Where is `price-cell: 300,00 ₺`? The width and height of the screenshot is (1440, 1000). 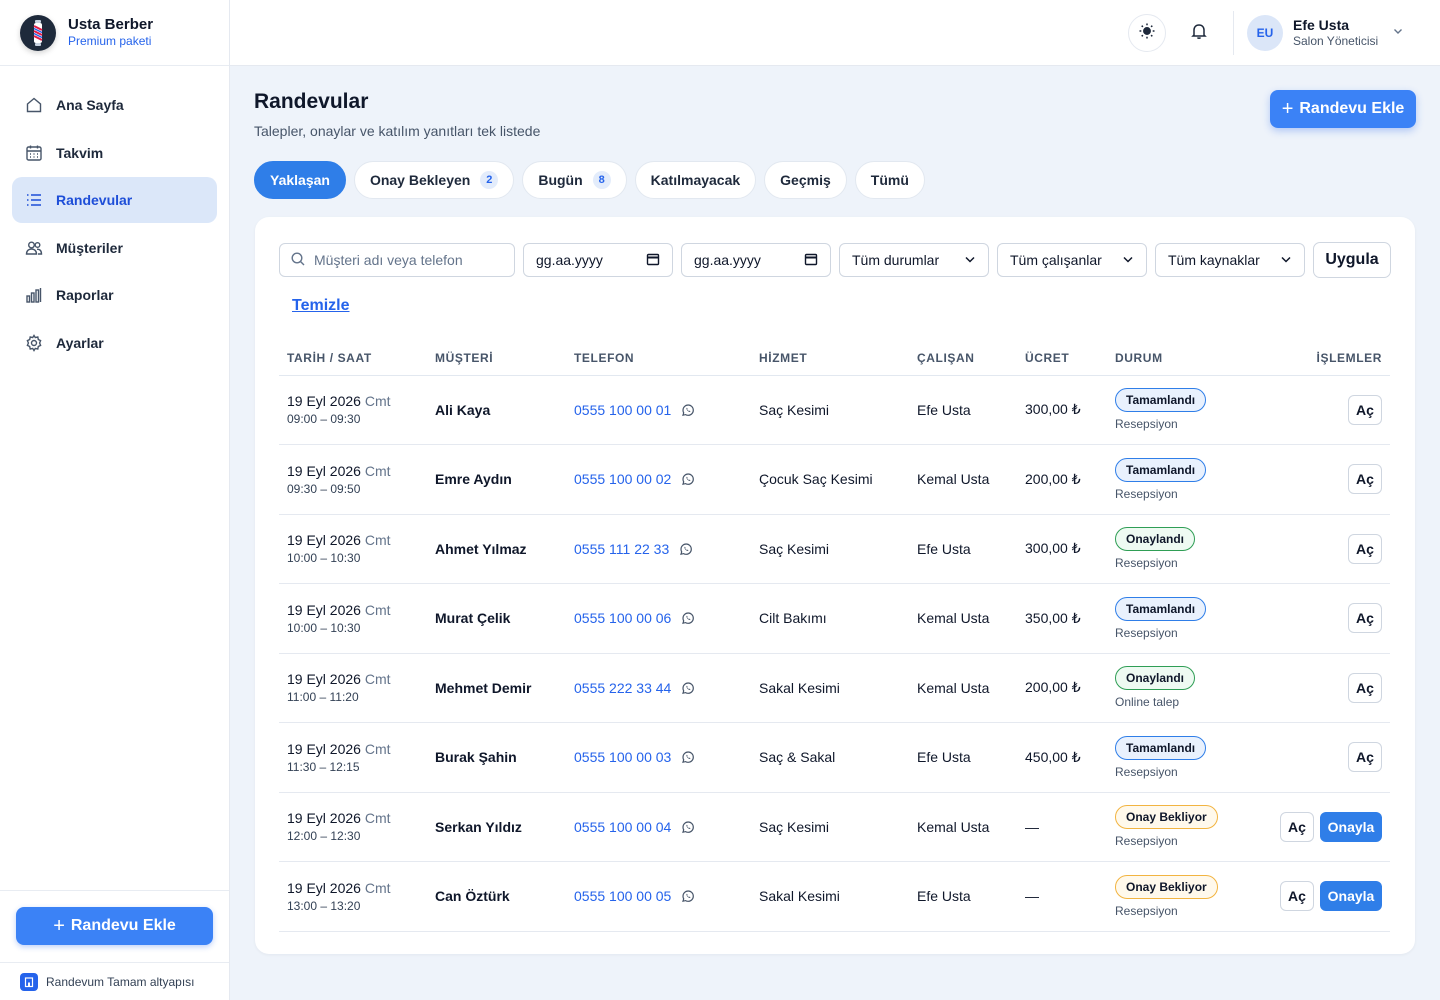
price-cell: 300,00 ₺ is located at coordinates (1062, 410).